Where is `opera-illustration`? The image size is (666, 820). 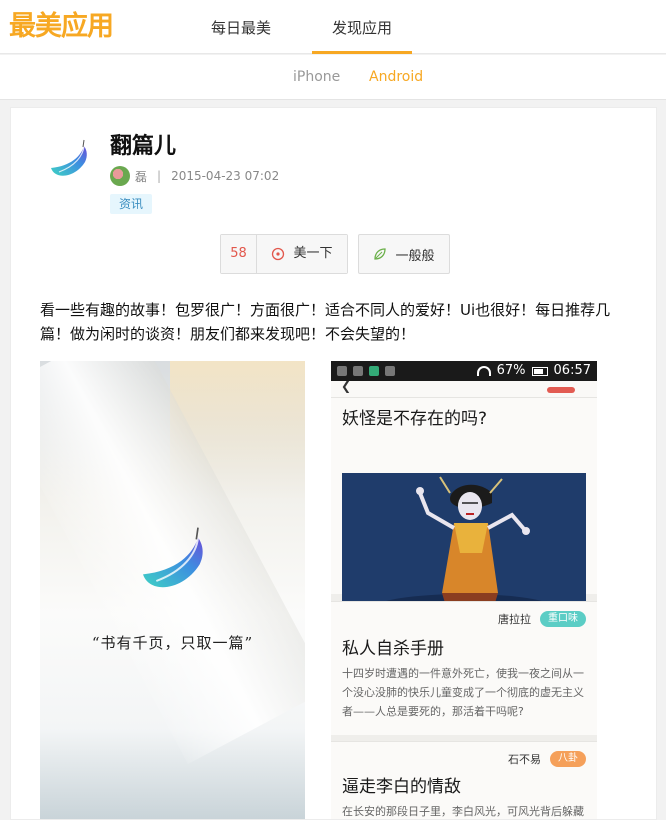
opera-illustration is located at coordinates (464, 544).